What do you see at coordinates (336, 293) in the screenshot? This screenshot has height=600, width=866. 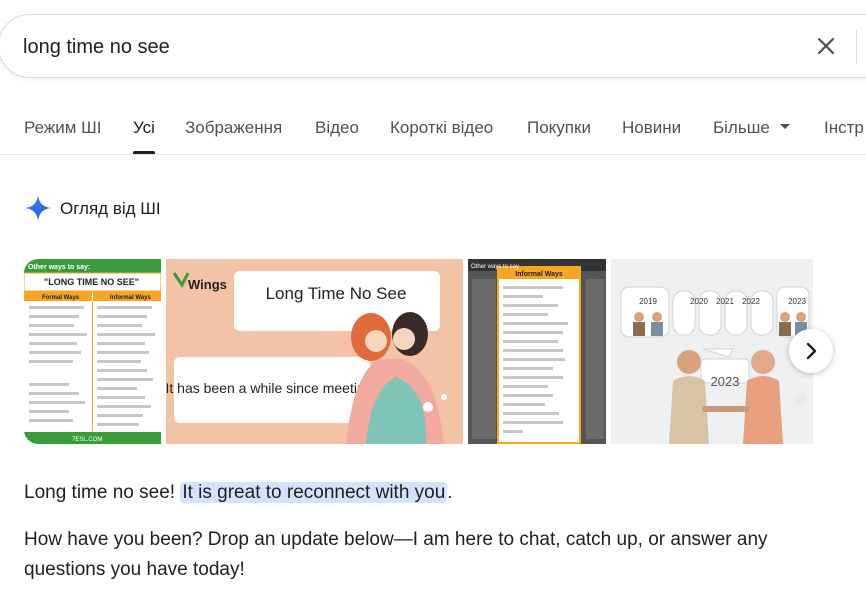 I see `thumb2-phrase: Long Time No See` at bounding box center [336, 293].